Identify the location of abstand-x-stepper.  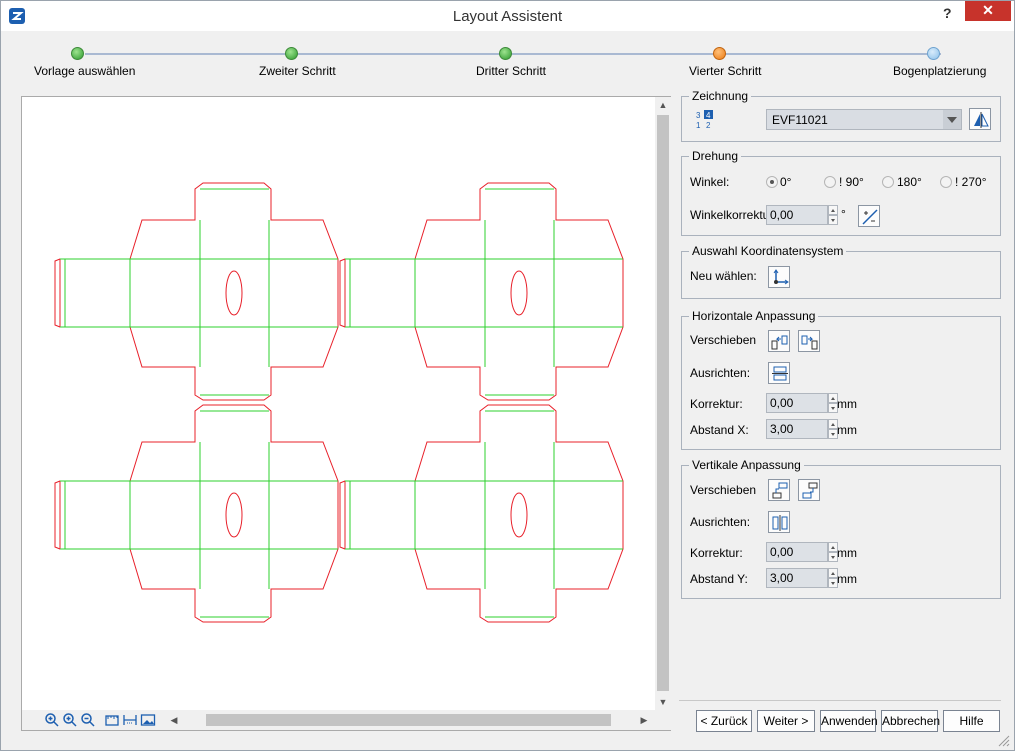
(802, 429).